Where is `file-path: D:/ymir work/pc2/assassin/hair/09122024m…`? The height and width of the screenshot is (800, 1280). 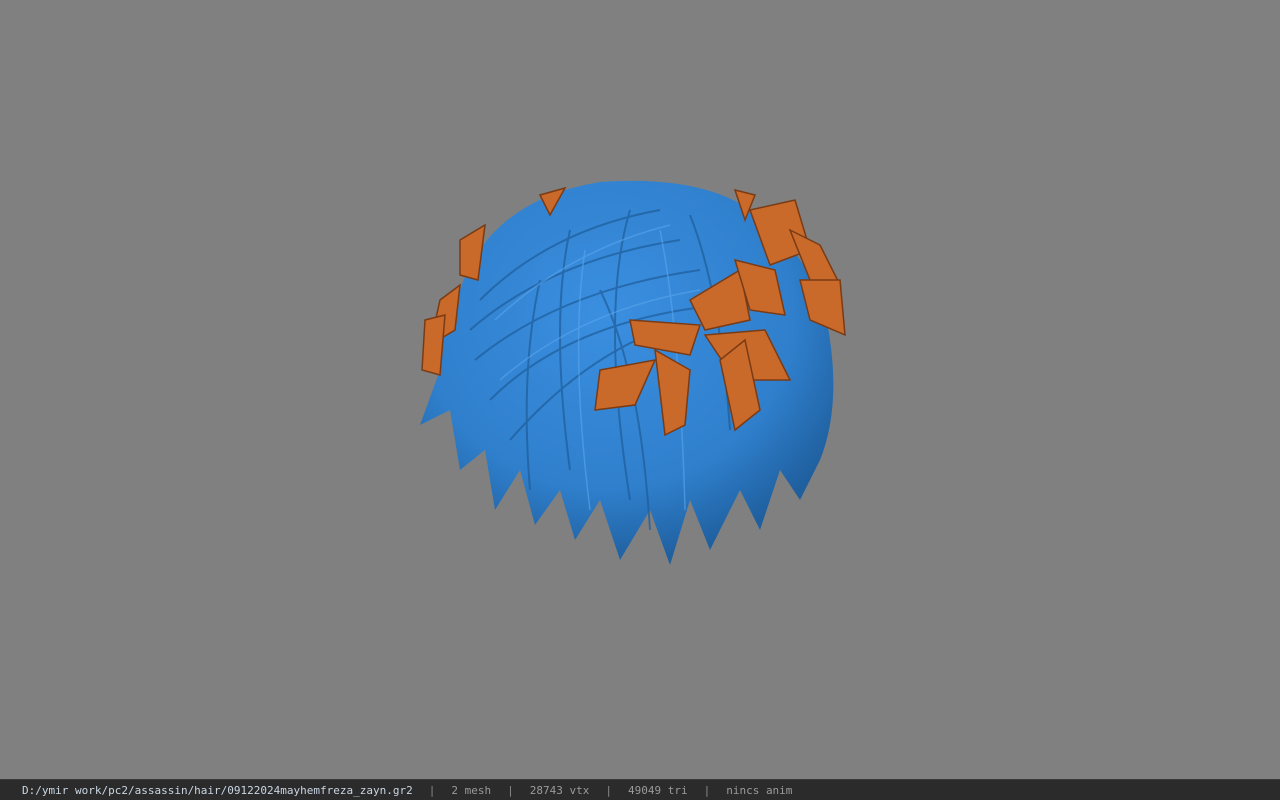 file-path: D:/ymir work/pc2/assassin/hair/09122024m… is located at coordinates (217, 790).